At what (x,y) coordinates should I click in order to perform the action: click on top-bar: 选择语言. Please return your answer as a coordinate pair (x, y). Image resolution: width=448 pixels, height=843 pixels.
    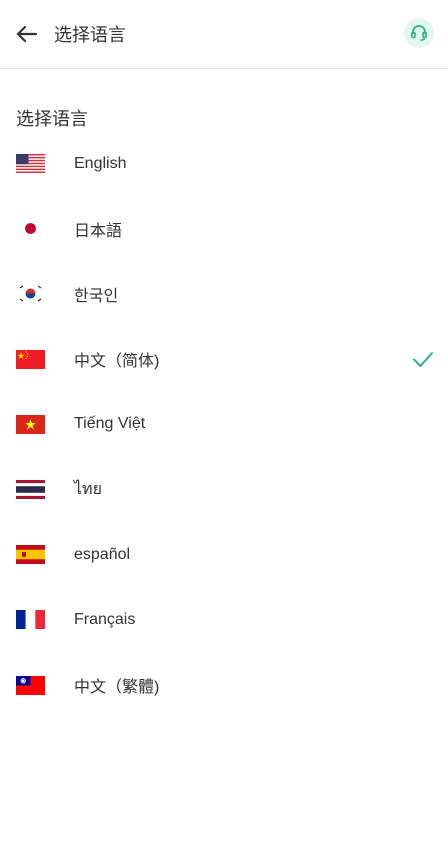
    Looking at the image, I should click on (224, 34).